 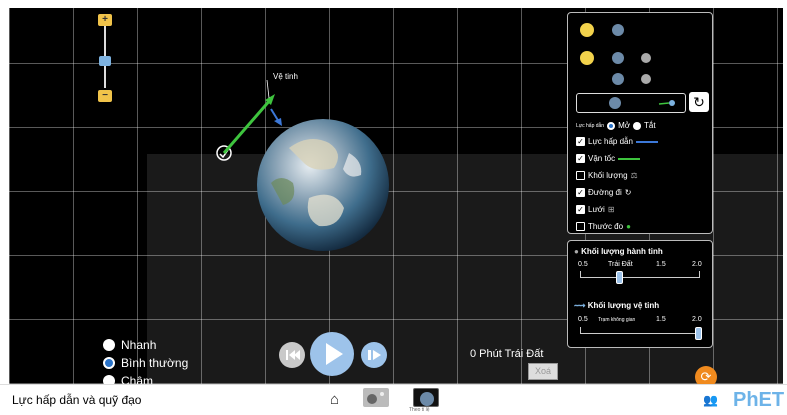 What do you see at coordinates (285, 76) in the screenshot?
I see `satellite-label: Vệ tinh` at bounding box center [285, 76].